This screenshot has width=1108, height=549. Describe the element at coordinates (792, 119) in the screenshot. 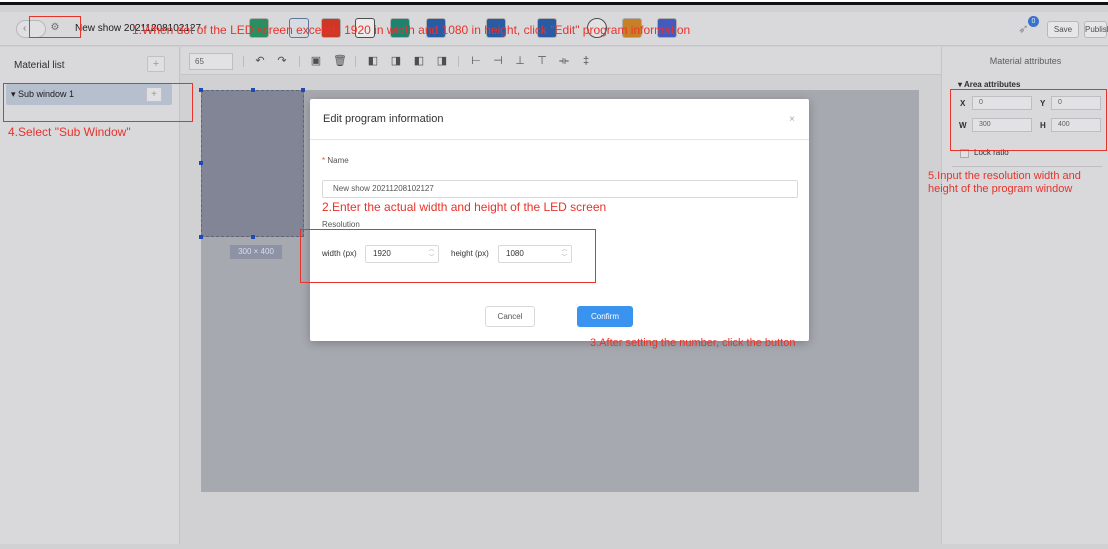

I see `close-icon: ×` at that location.